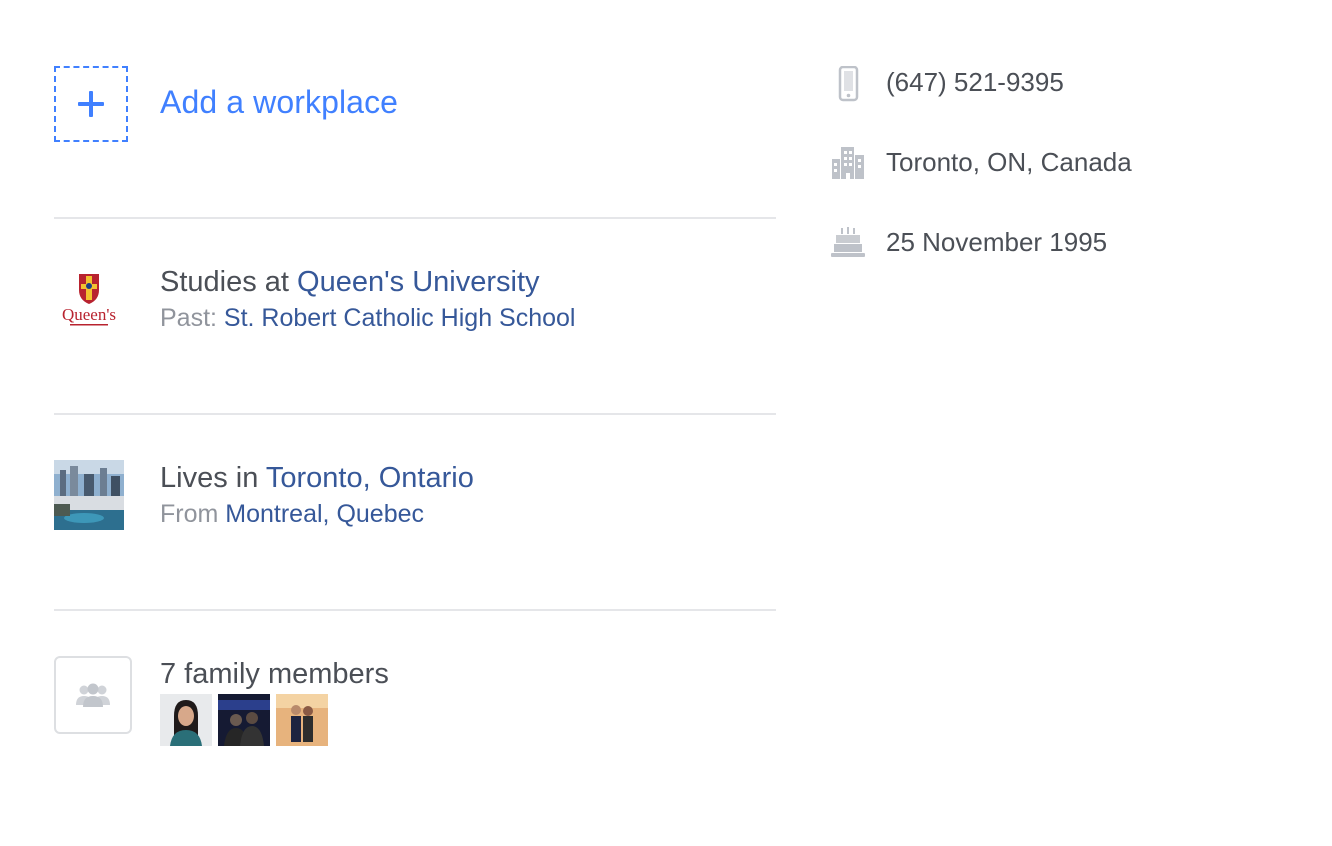 This screenshot has width=1332, height=846. What do you see at coordinates (89, 299) in the screenshot?
I see `queens-university-logo: Queen's` at bounding box center [89, 299].